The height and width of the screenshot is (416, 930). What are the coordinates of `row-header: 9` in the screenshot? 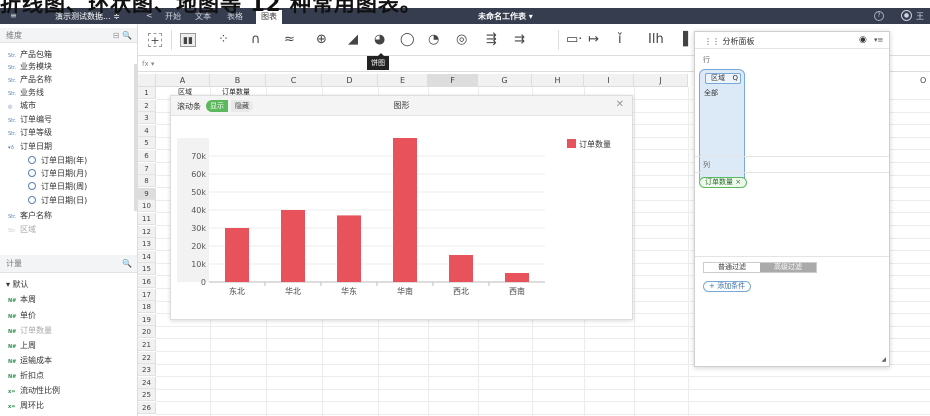 It's located at (147, 193).